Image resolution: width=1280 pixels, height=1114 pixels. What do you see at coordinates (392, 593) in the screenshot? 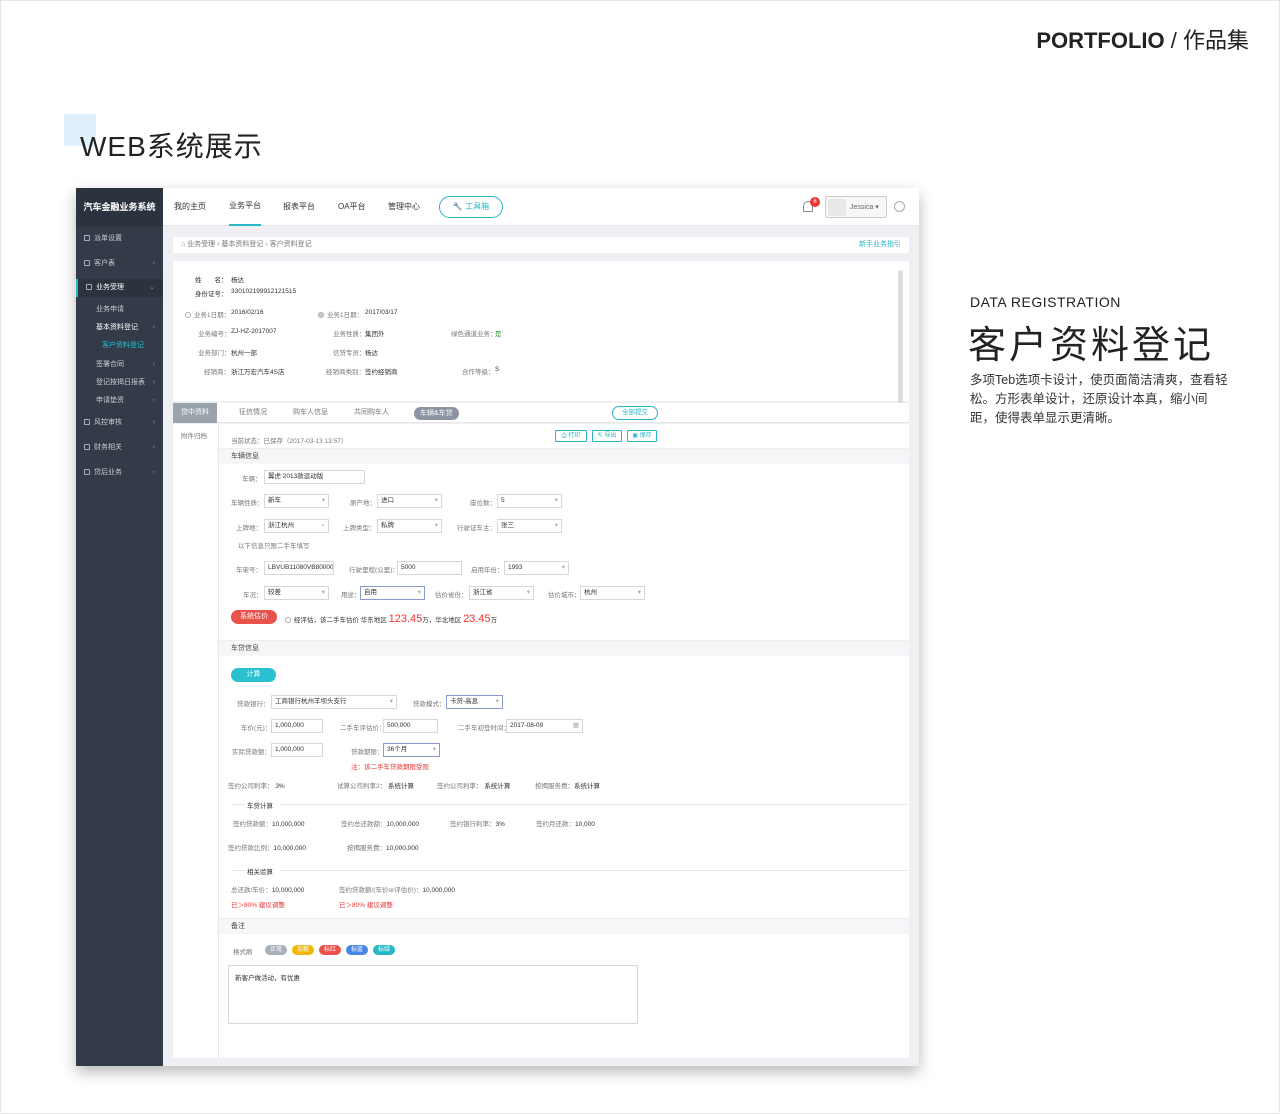
I see `usage-select: 自用 ▾` at bounding box center [392, 593].